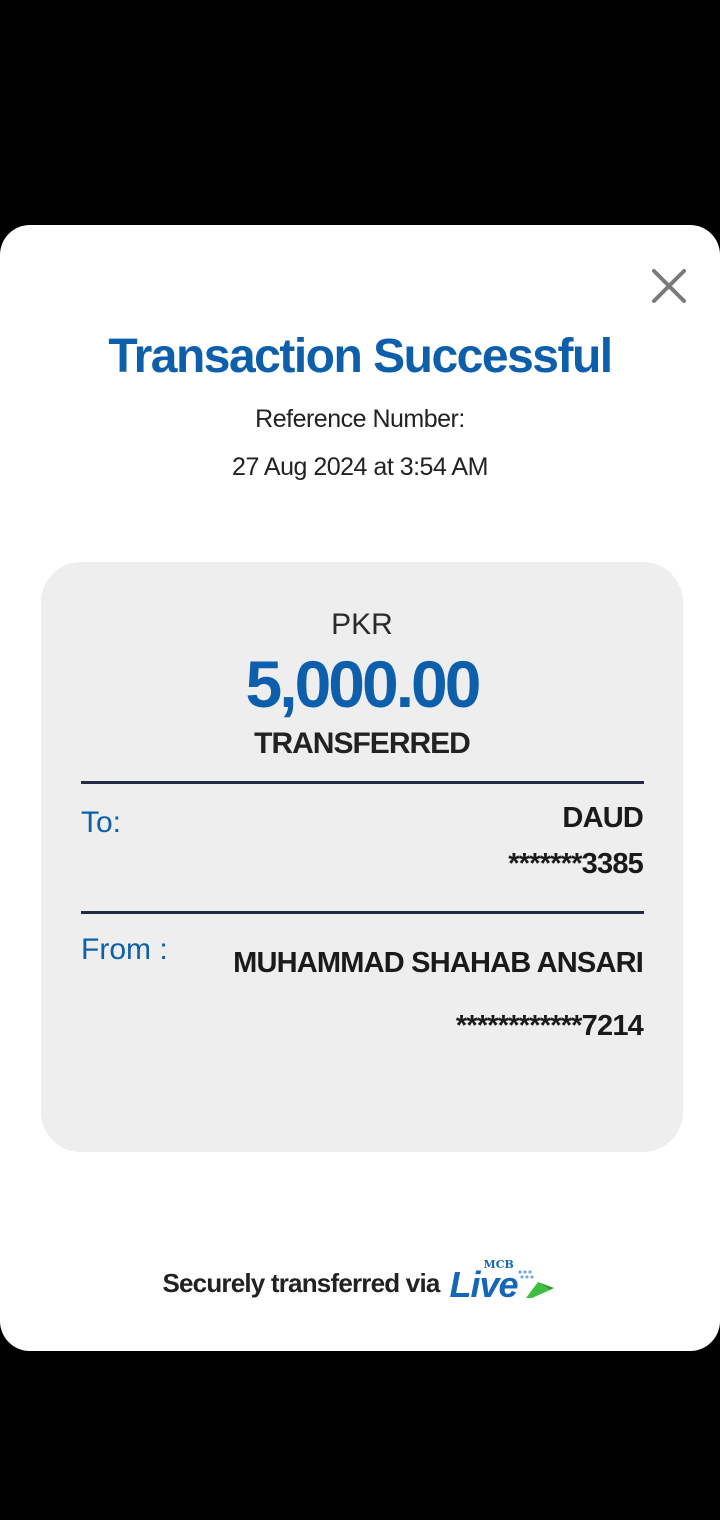 This screenshot has width=720, height=1520. What do you see at coordinates (360, 419) in the screenshot?
I see `reference-number-label: Reference Number:` at bounding box center [360, 419].